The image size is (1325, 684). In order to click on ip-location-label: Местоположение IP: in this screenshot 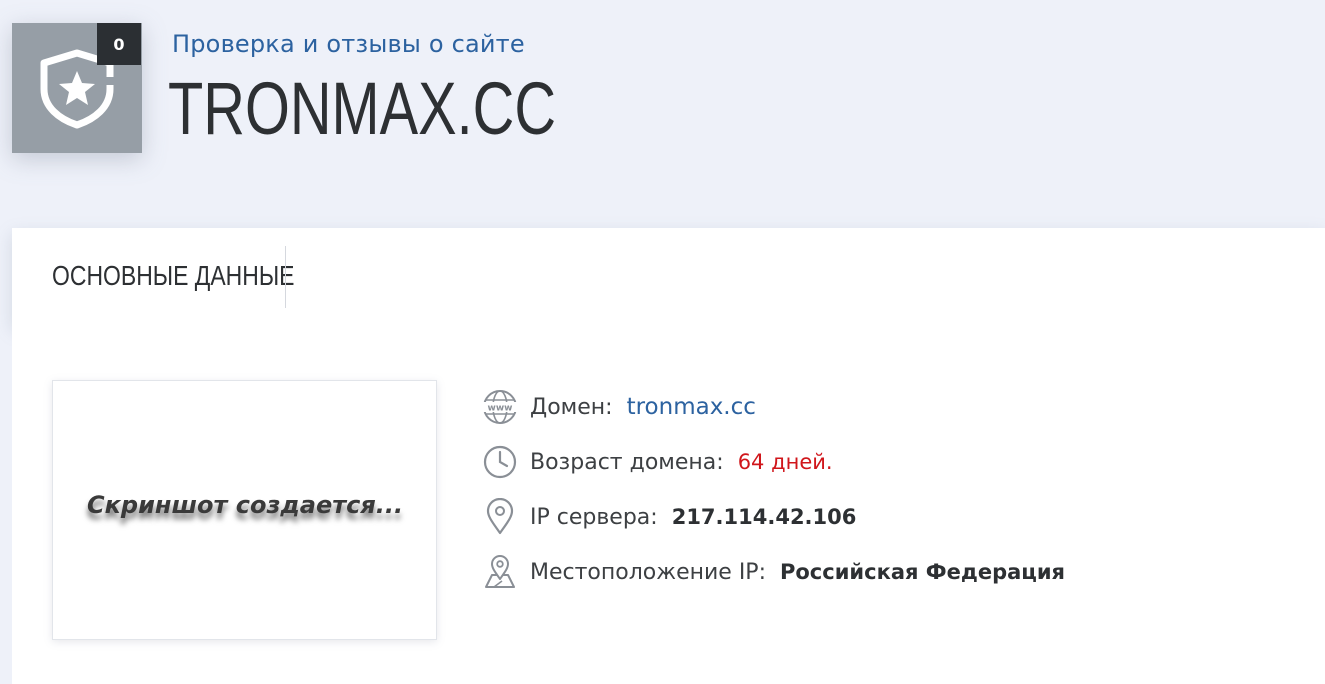, I will do `click(648, 572)`.